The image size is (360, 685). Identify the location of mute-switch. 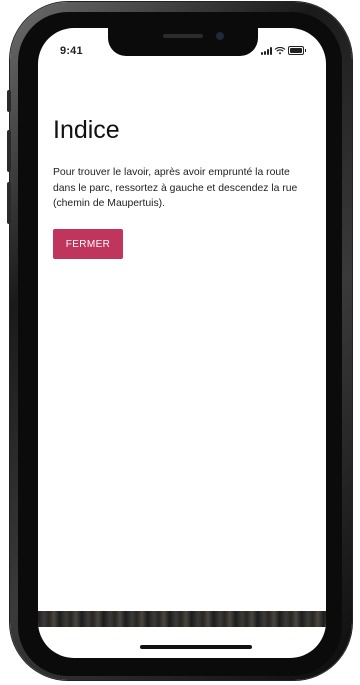
(9, 101).